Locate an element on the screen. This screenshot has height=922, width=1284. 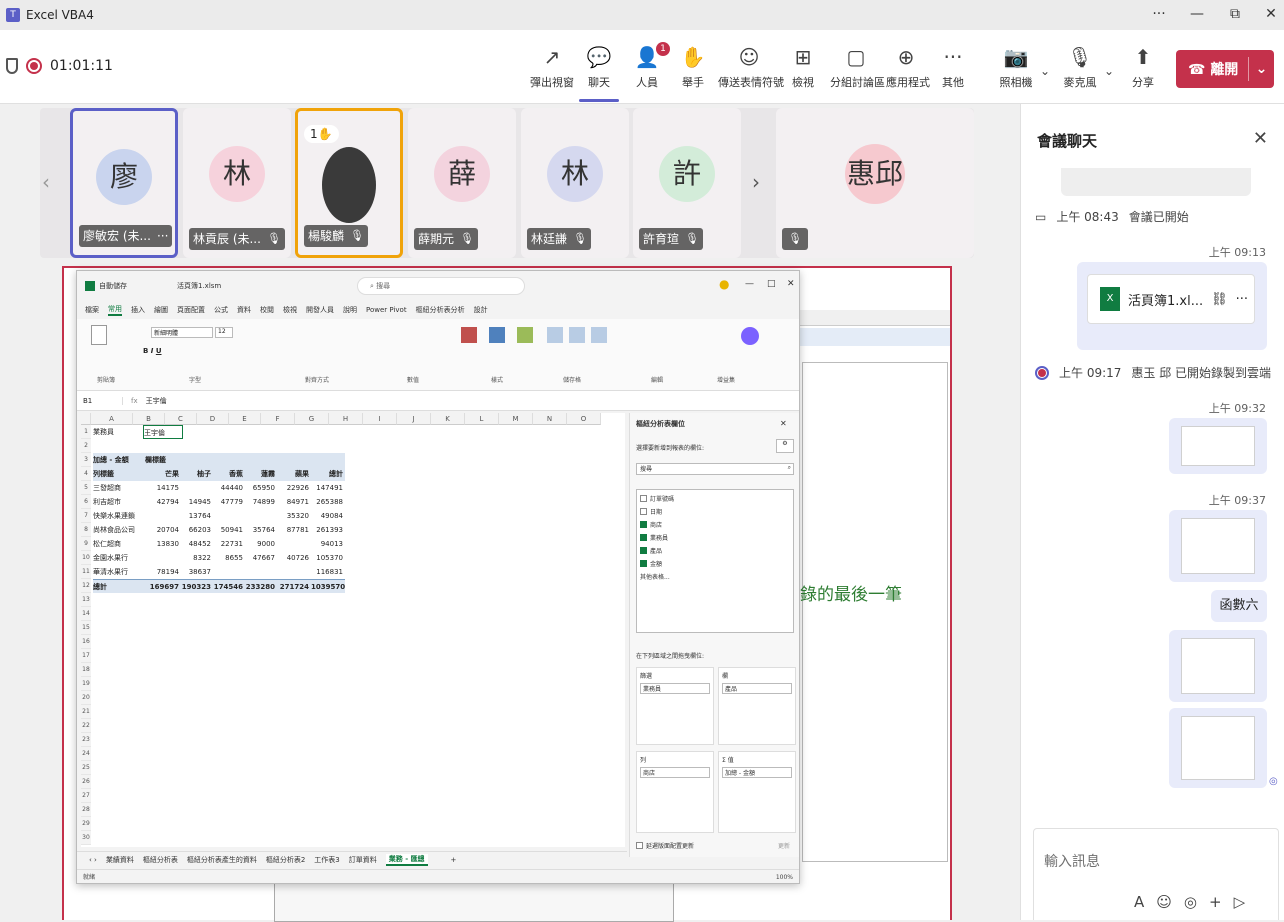
camera-options-chevron: ⌄ is located at coordinates (1045, 83).